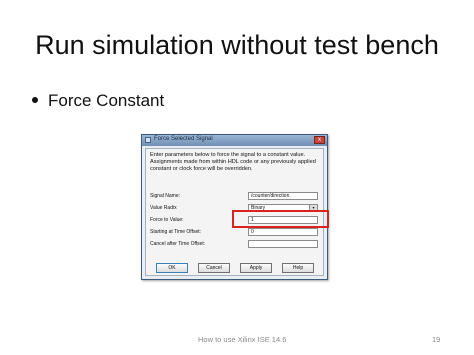  What do you see at coordinates (319, 140) in the screenshot?
I see `close-icon: x` at bounding box center [319, 140].